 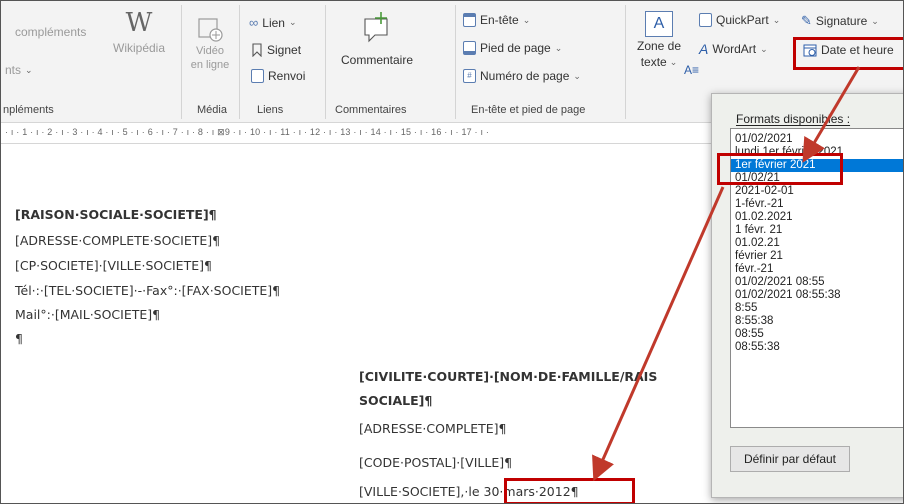 I want to click on date-field: 30·mars·2012¶, so click(x=531, y=491).